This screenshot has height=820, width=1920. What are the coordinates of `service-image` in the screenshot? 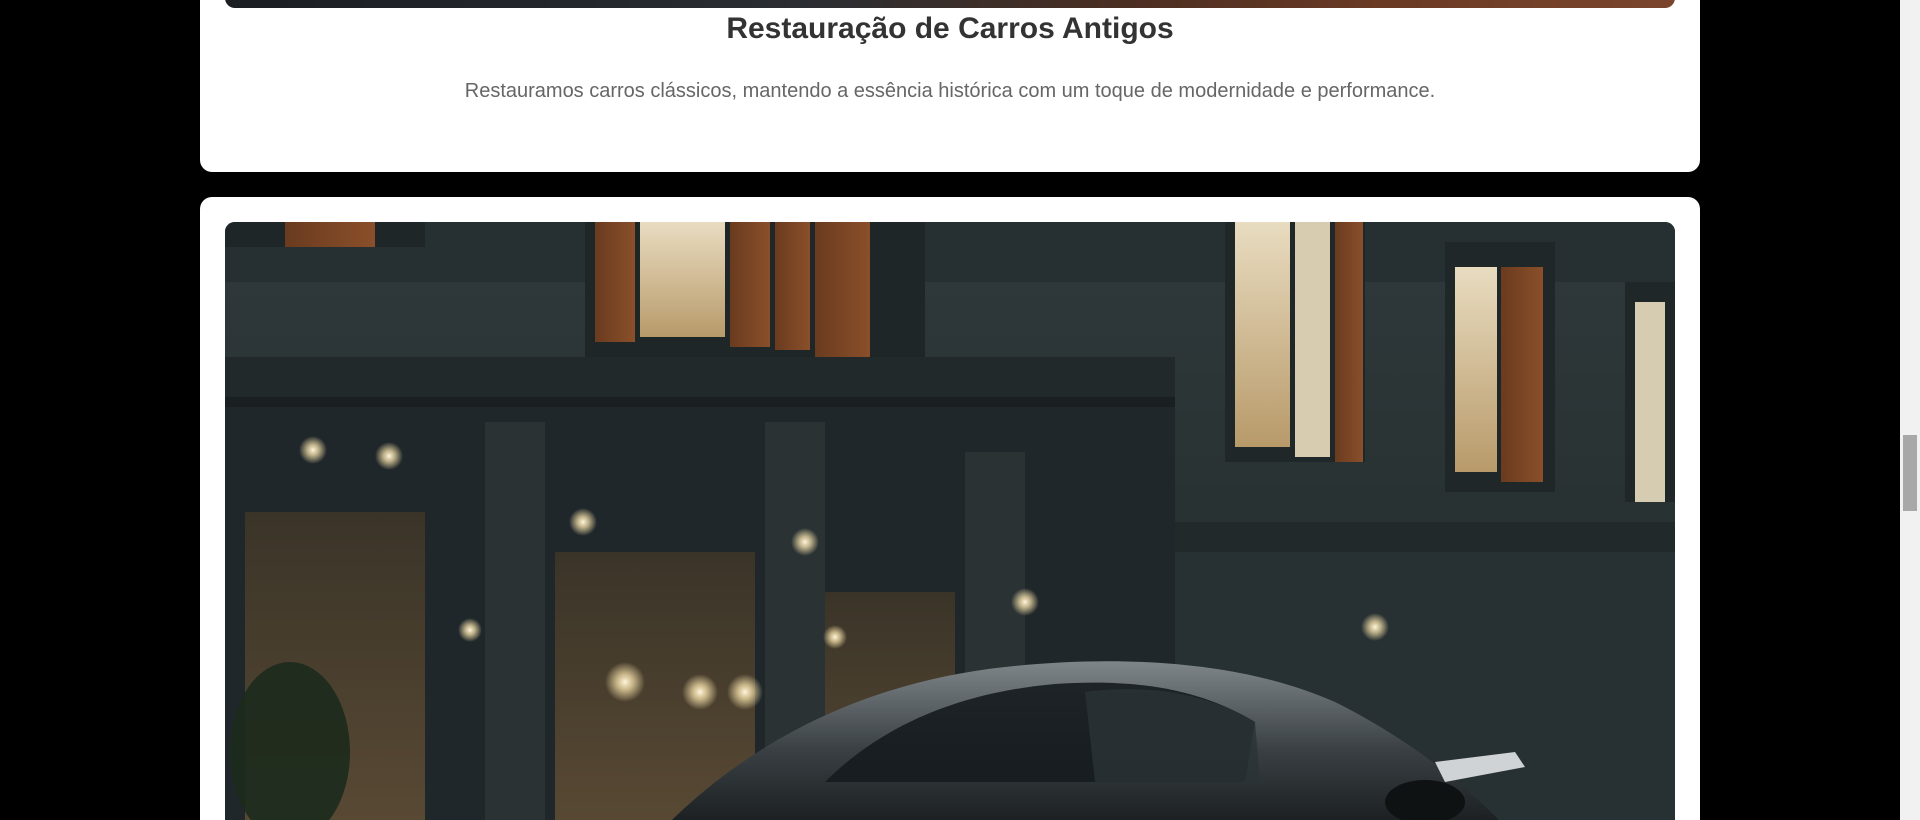 It's located at (950, 4).